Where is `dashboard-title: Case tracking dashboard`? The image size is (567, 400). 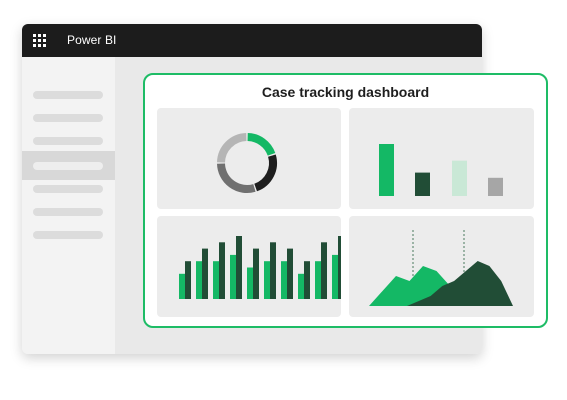
dashboard-title: Case tracking dashboard is located at coordinates (345, 92).